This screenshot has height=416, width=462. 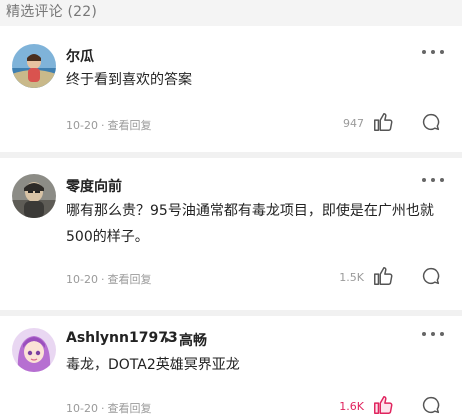 I want to click on comment-text-line: 毒龙，DOTA2英雄冥界亚龙, so click(x=153, y=365).